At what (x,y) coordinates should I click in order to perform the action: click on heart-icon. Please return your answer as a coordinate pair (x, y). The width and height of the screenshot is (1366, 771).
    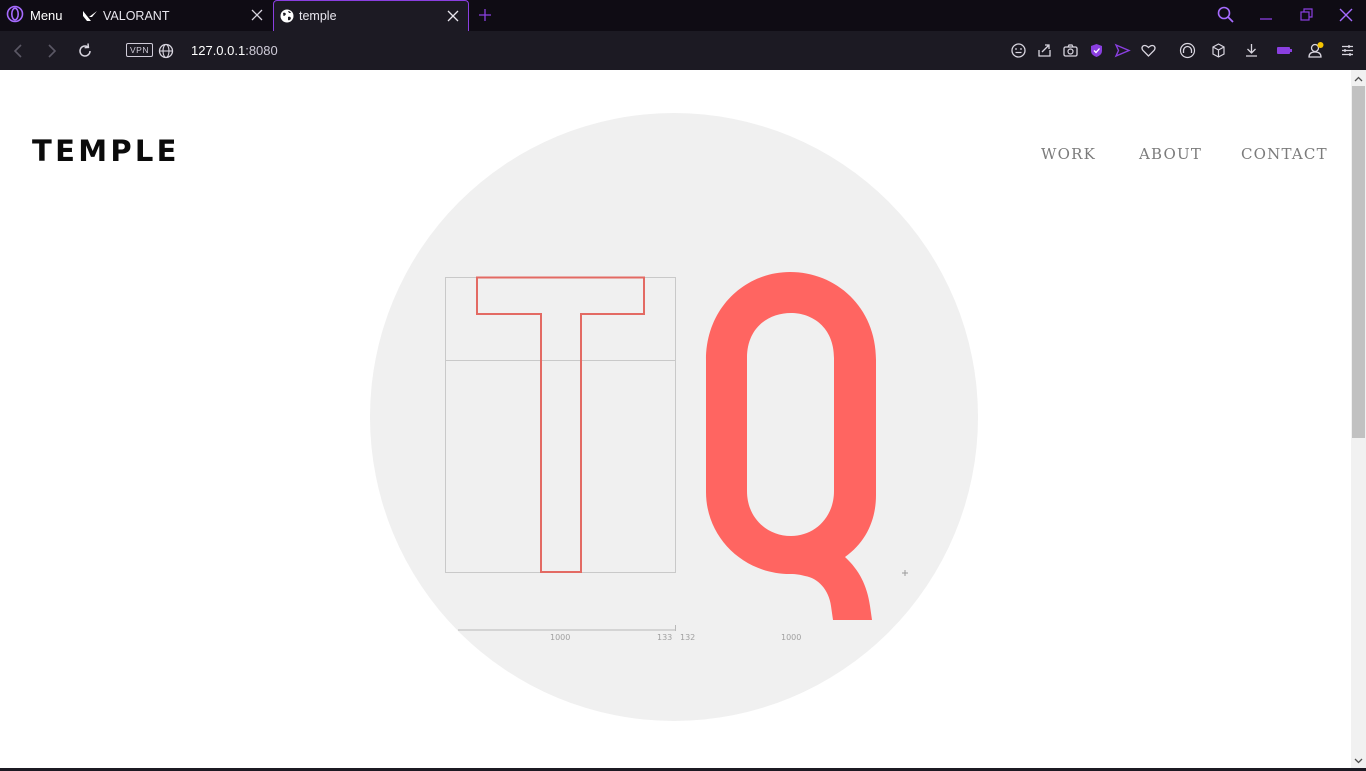
    Looking at the image, I should click on (1148, 50).